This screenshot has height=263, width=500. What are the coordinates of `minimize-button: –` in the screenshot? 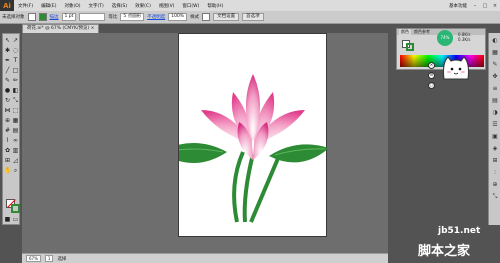 It's located at (475, 6).